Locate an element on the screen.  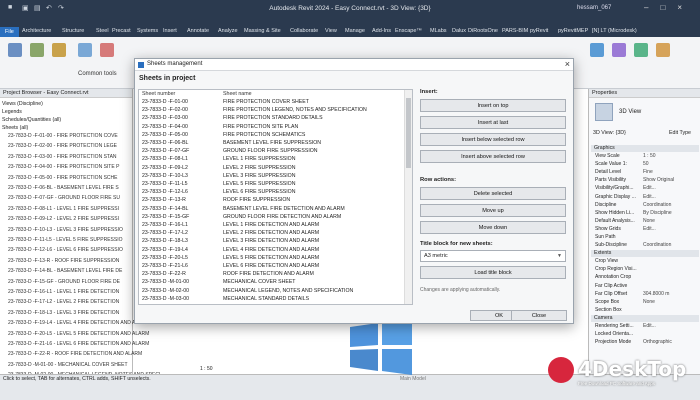
sheet-number-cell: 23-7833-D -F-02-00 is located at coordinates (165, 110).